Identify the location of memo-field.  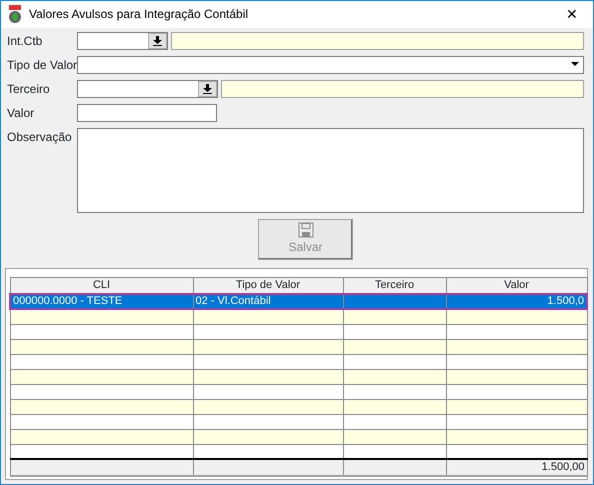
(330, 170).